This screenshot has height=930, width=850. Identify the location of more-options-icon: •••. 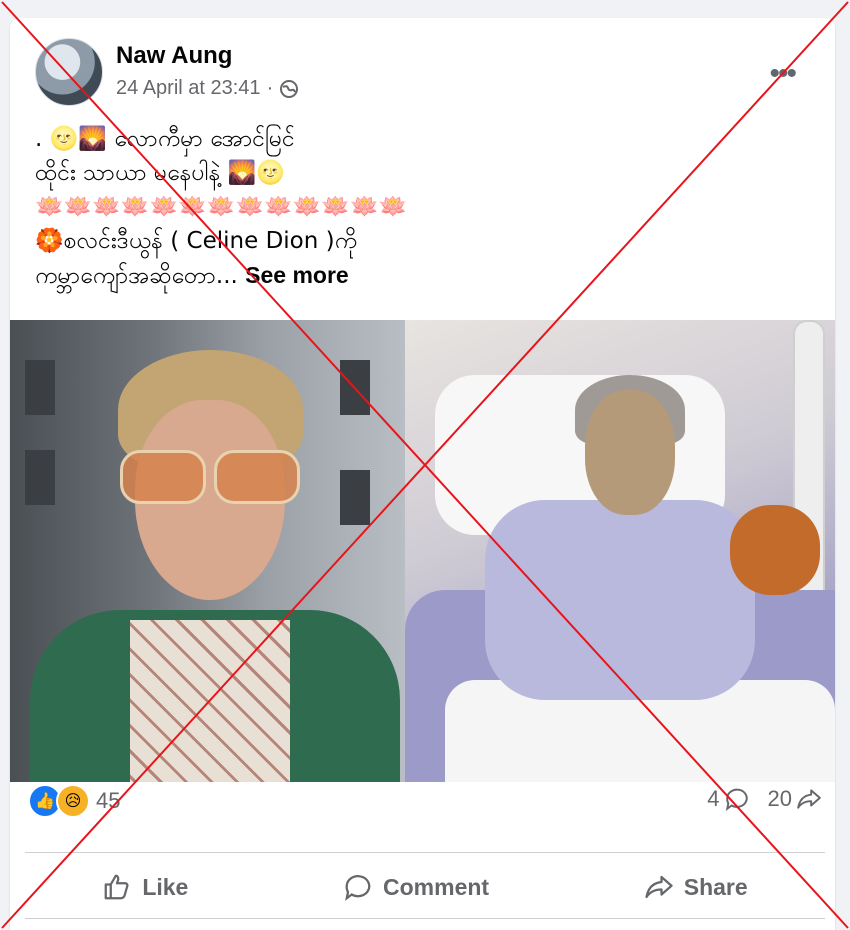
(782, 74).